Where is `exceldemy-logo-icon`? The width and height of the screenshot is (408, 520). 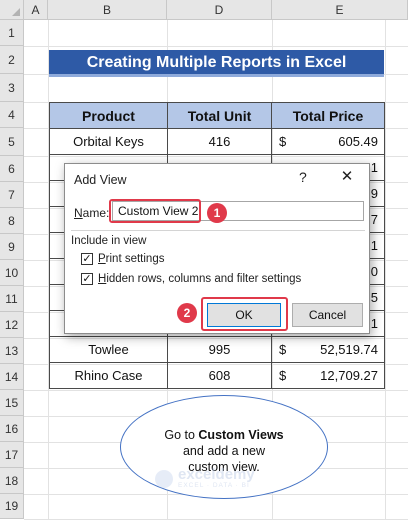 exceldemy-logo-icon is located at coordinates (164, 478).